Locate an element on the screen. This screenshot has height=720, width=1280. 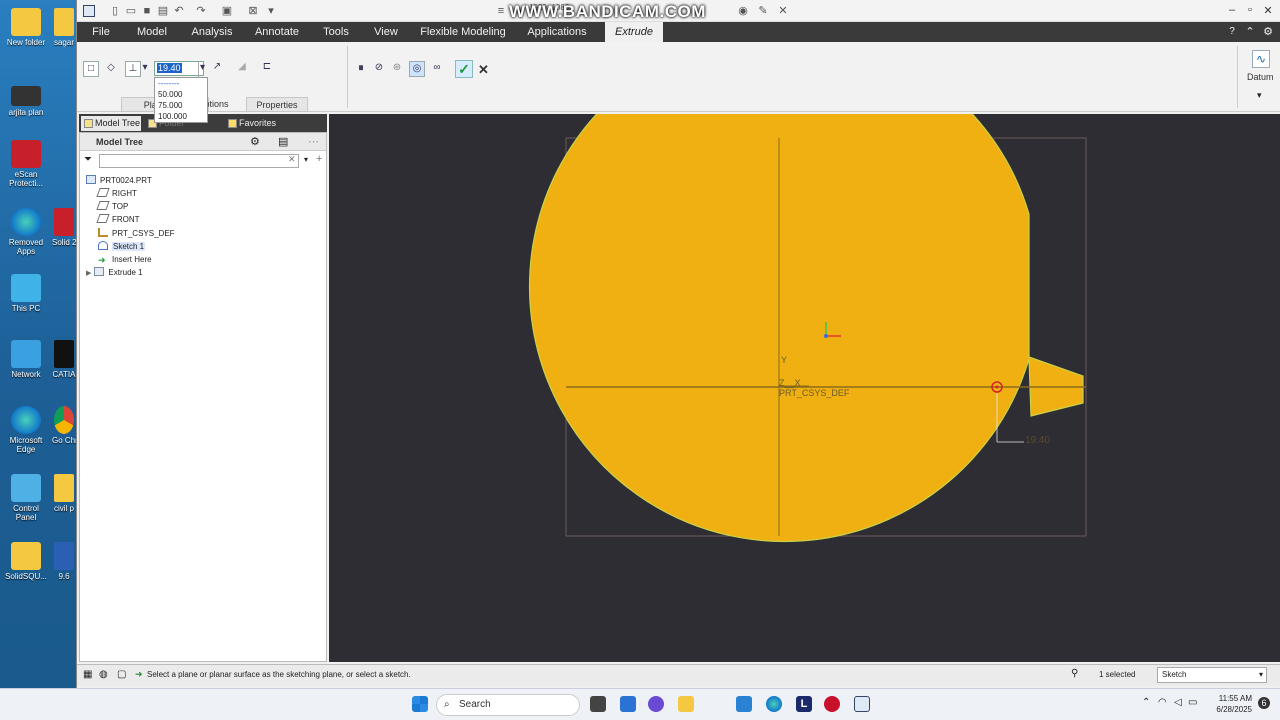
depth-option: 50.000 is located at coordinates (181, 94).